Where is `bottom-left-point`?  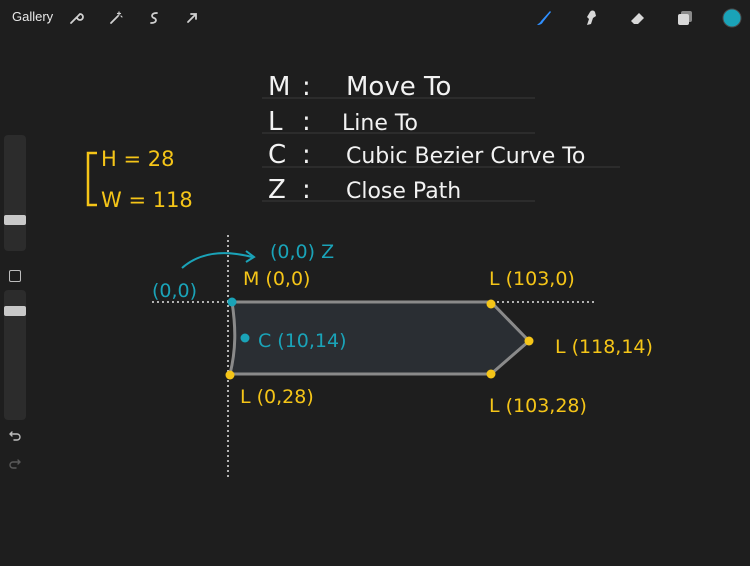 bottom-left-point is located at coordinates (230, 375).